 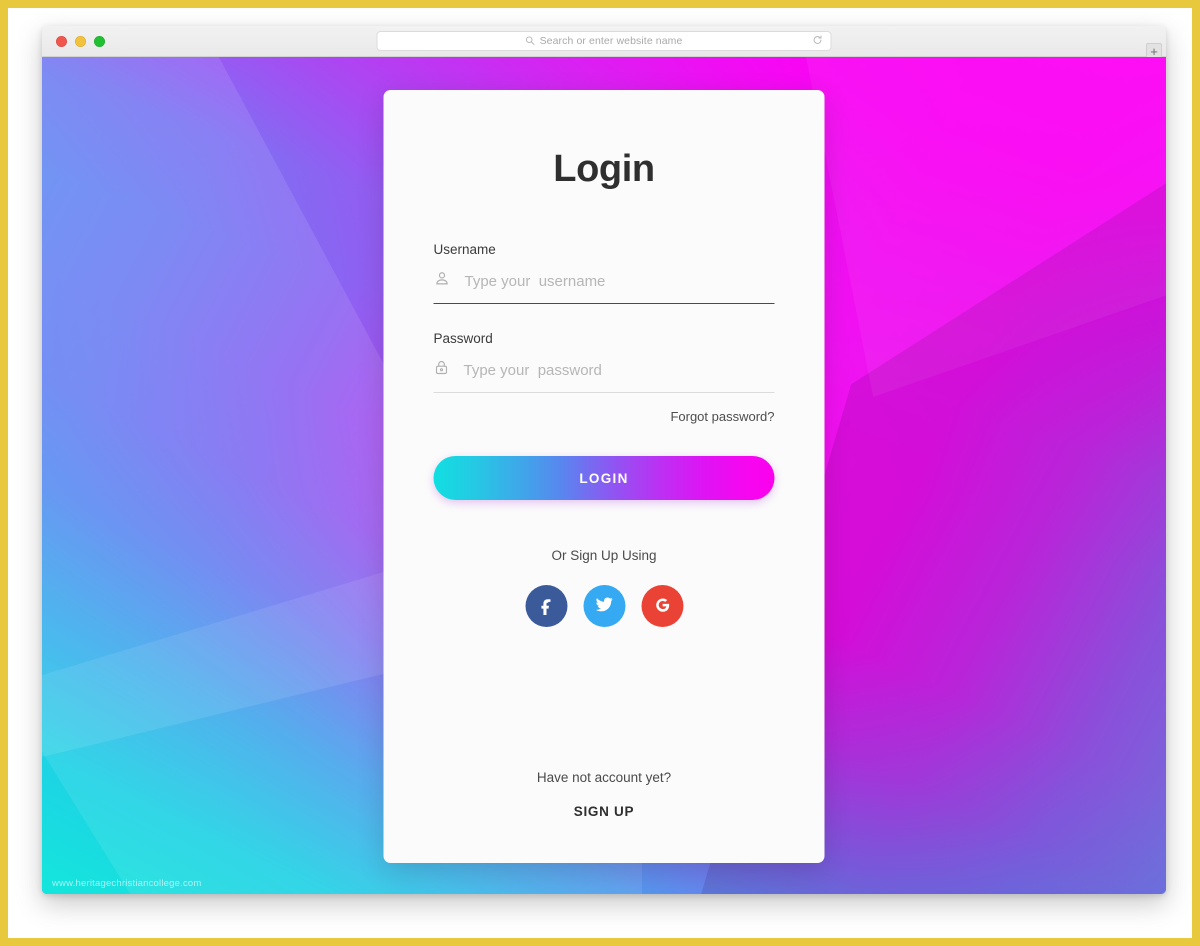 What do you see at coordinates (818, 41) in the screenshot?
I see `reload-icon` at bounding box center [818, 41].